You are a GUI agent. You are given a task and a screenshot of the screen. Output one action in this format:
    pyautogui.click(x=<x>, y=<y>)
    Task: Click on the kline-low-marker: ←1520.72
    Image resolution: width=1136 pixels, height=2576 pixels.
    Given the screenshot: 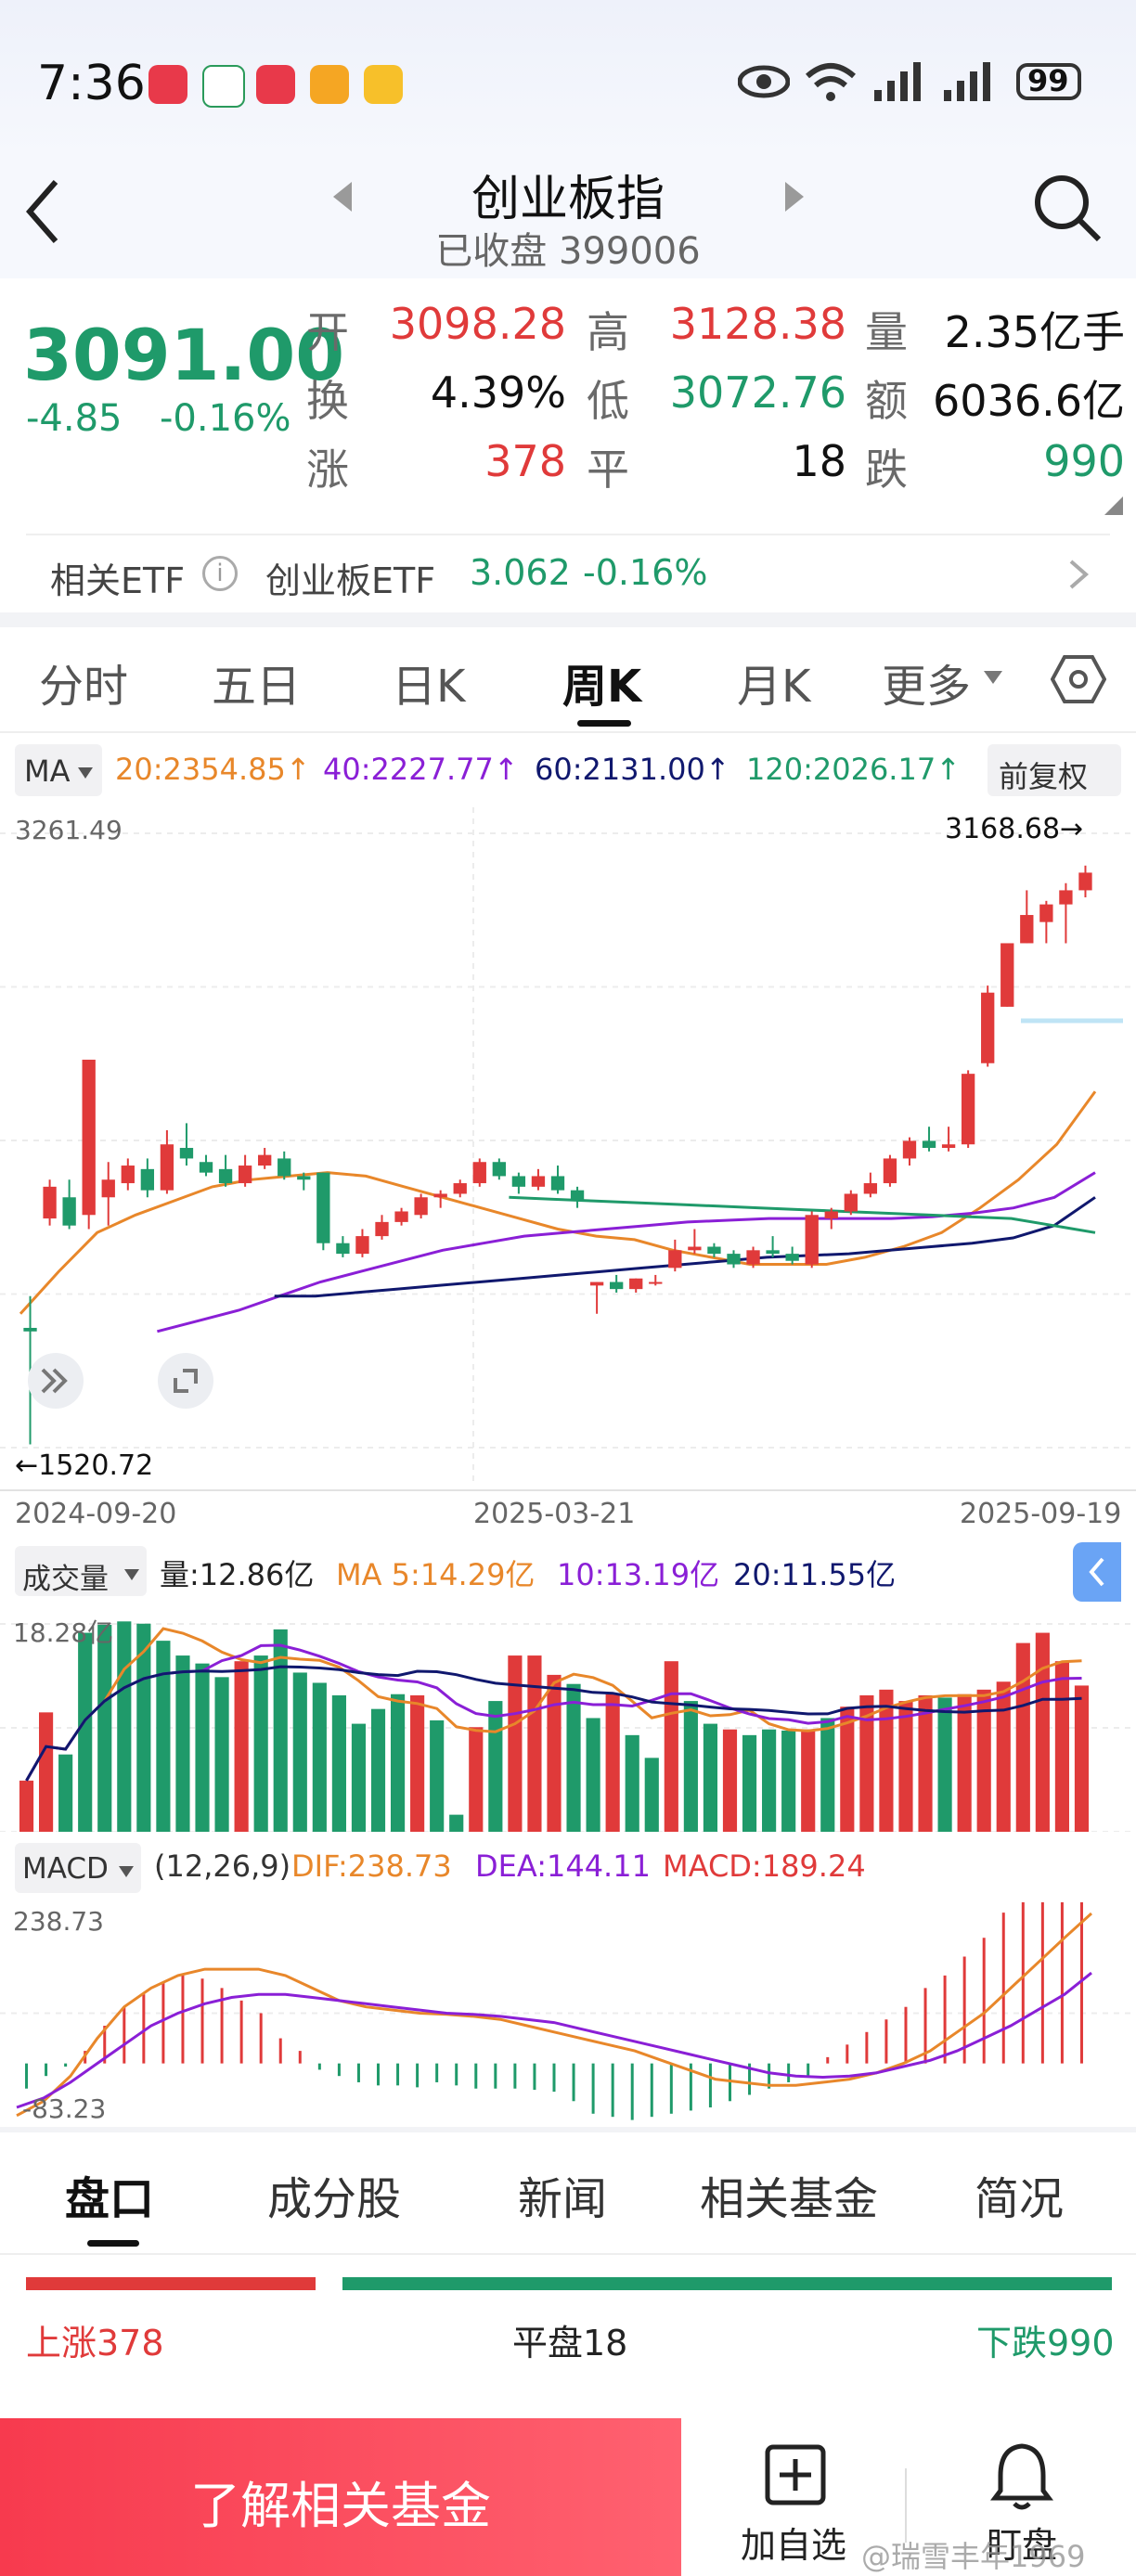 What is the action you would take?
    pyautogui.click(x=84, y=1465)
    